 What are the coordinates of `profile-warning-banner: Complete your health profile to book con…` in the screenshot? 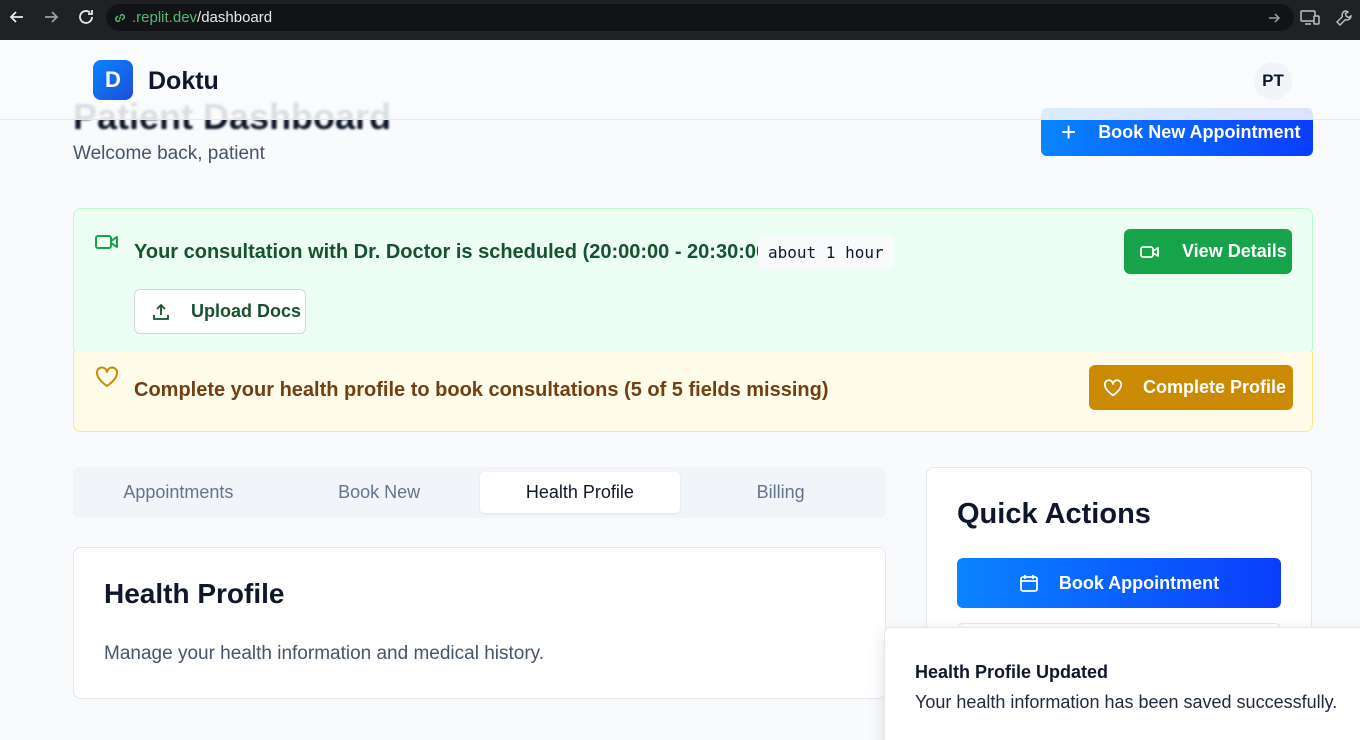 It's located at (693, 392).